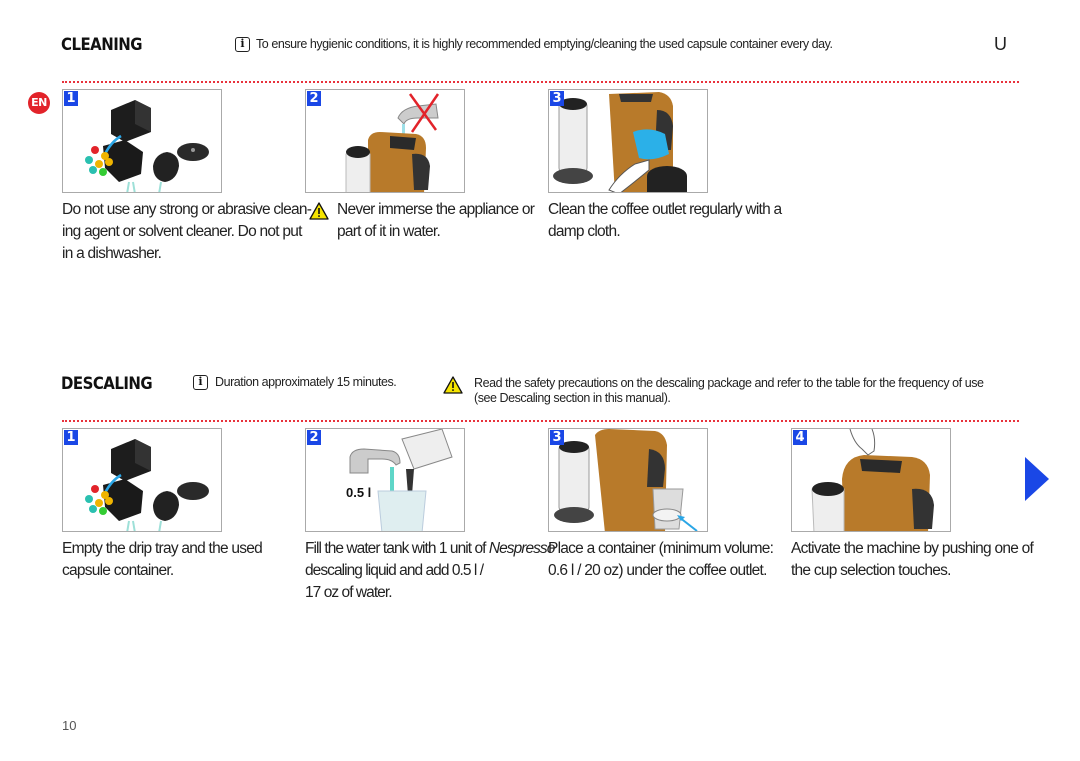  Describe the element at coordinates (147, 485) in the screenshot. I see `empty-drip-tray-illustration` at that location.